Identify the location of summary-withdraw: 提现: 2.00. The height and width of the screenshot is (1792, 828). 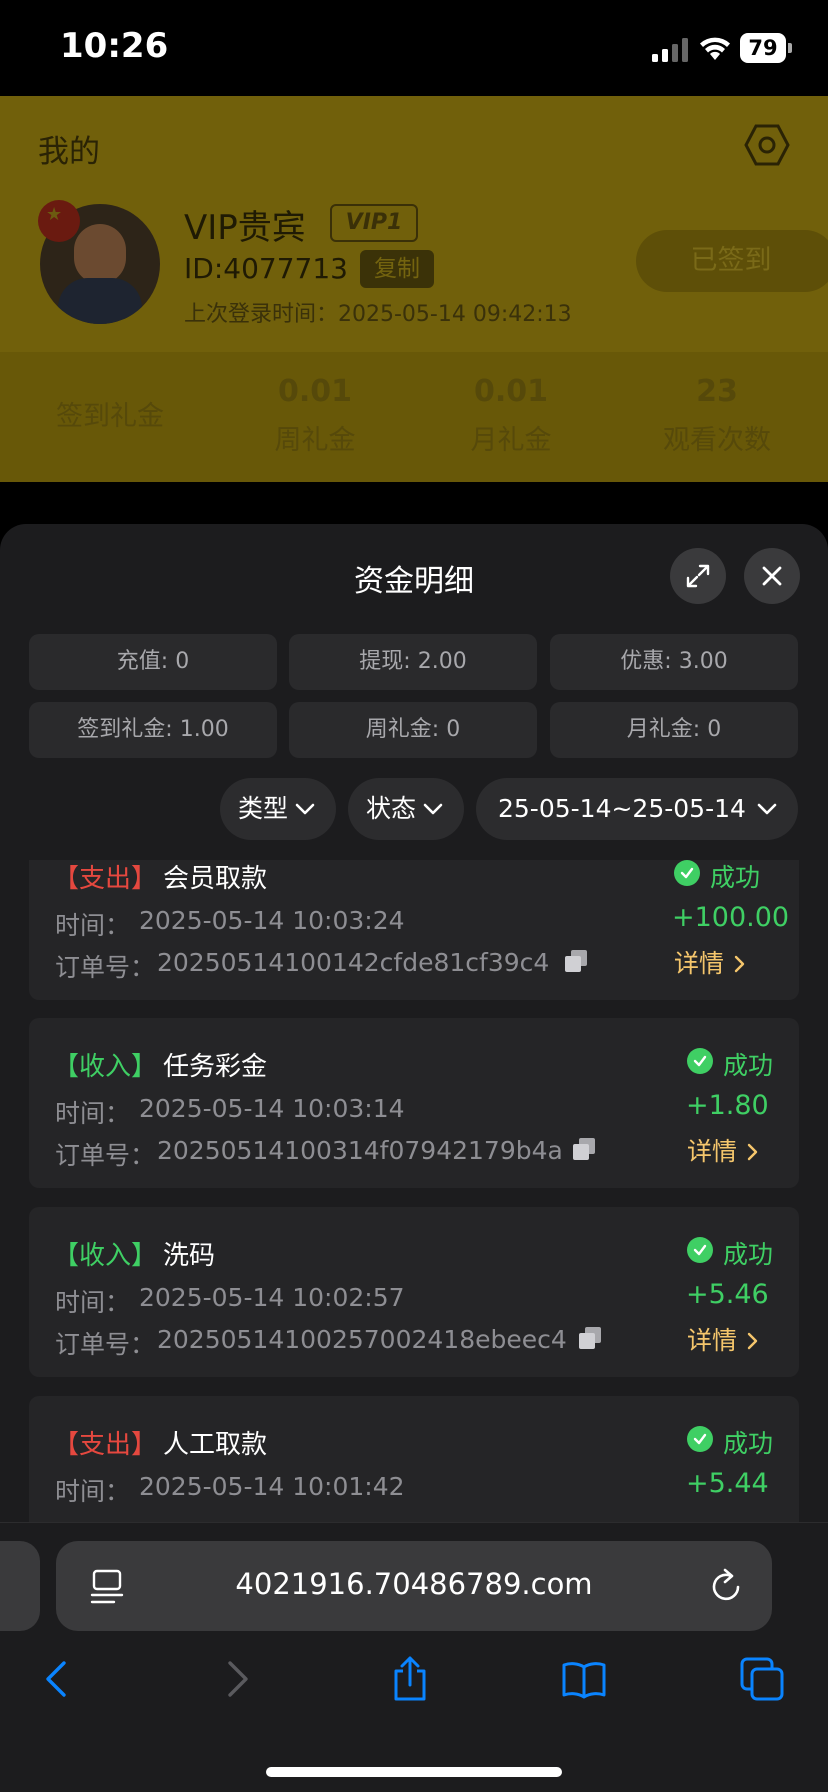
(413, 662).